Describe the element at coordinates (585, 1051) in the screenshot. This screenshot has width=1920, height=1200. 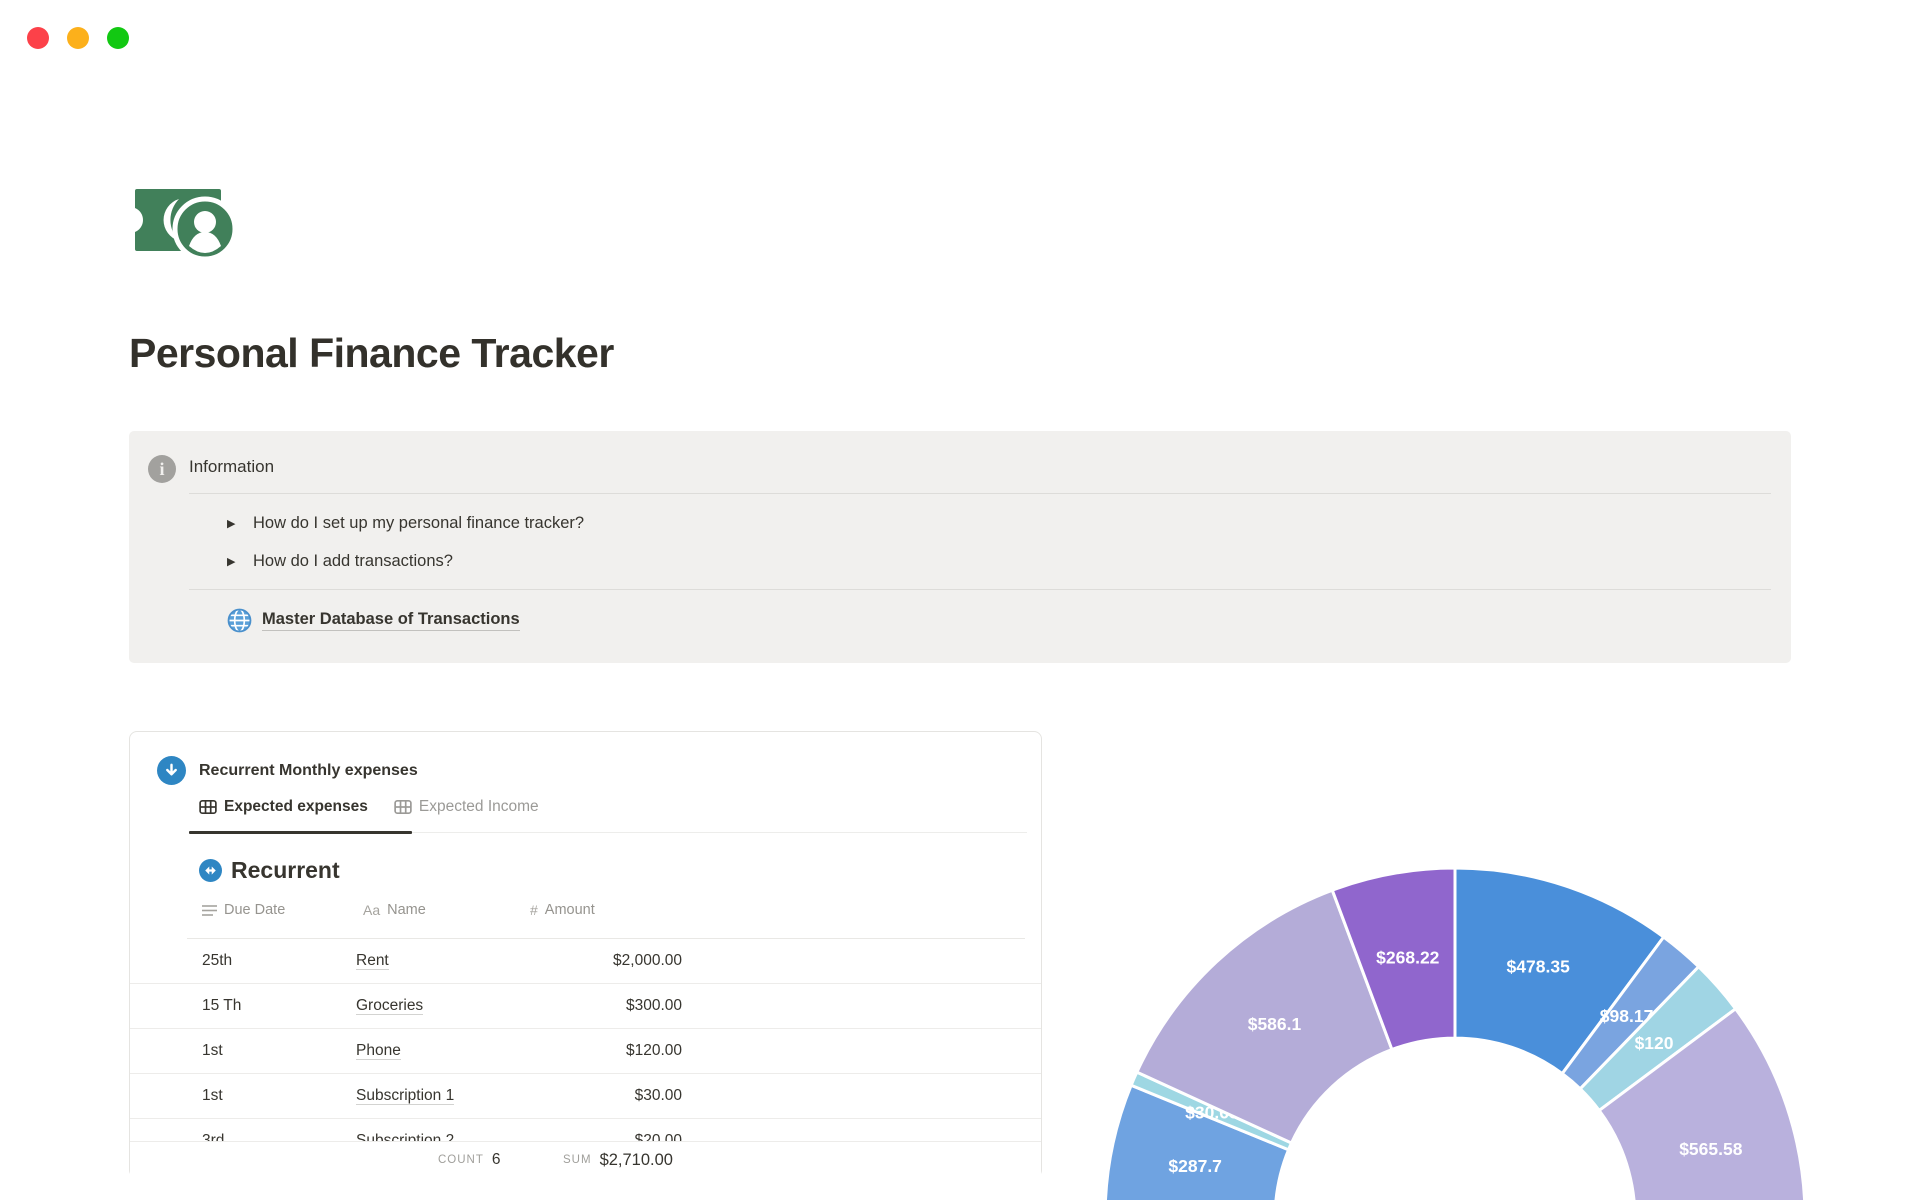
I see `table-row: 1st Phone $120.00` at that location.